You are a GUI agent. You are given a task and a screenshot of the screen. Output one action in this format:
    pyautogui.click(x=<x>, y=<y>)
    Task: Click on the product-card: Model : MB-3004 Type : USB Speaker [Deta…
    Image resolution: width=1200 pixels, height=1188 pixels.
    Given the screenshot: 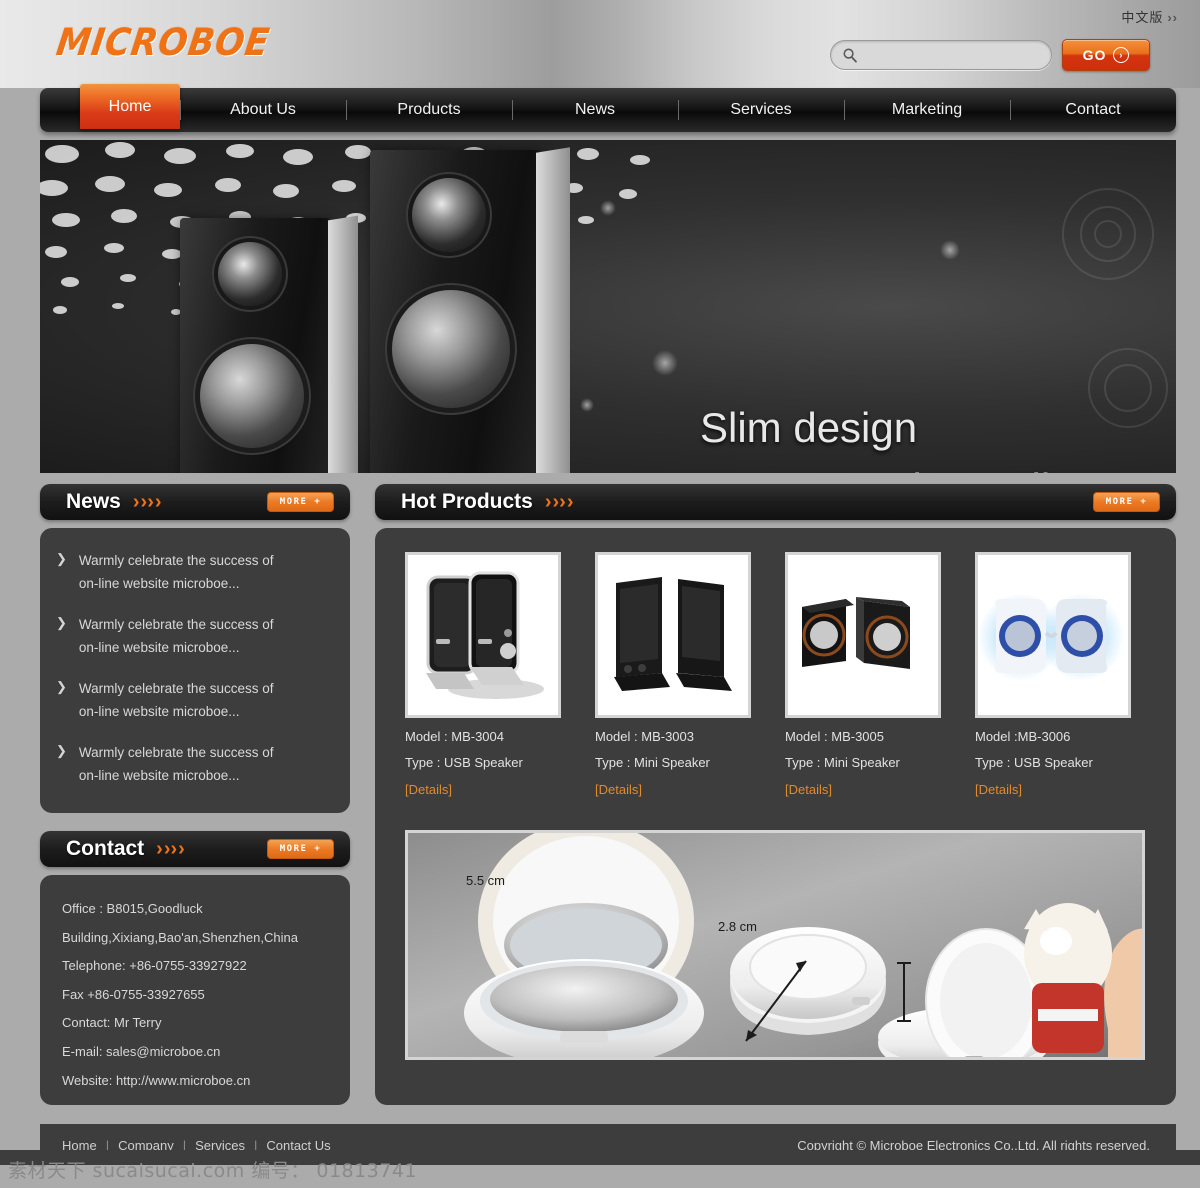 What is the action you would take?
    pyautogui.click(x=483, y=675)
    